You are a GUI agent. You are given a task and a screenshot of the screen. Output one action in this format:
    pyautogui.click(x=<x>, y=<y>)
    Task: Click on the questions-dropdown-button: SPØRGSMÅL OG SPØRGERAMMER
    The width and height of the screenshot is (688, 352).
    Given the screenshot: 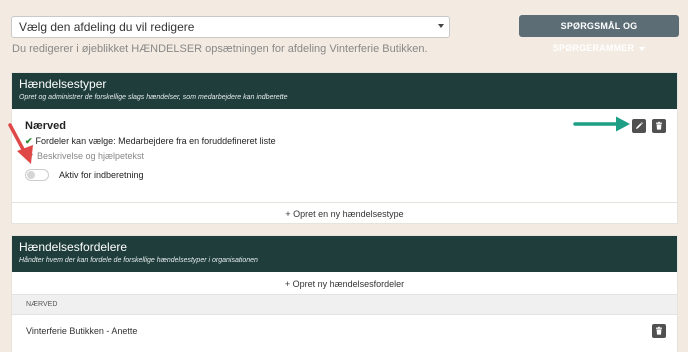 What is the action you would take?
    pyautogui.click(x=599, y=34)
    